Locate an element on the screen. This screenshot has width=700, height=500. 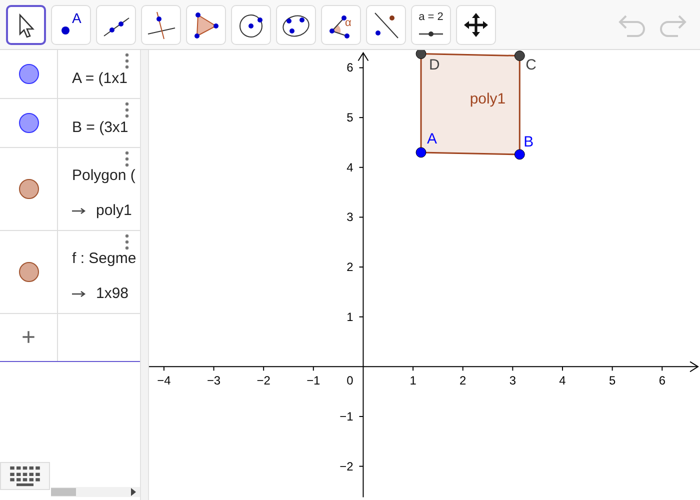
polygon-label: poly1 is located at coordinates (488, 99).